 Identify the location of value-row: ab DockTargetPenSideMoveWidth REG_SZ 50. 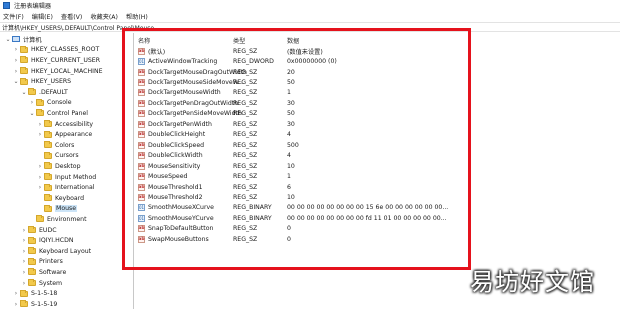
(377, 114).